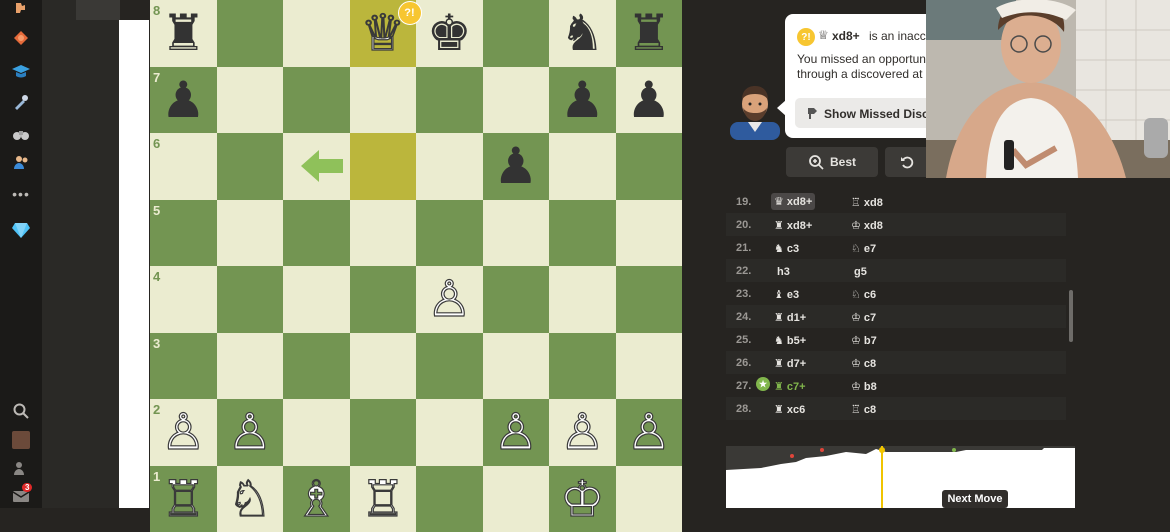  I want to click on white-move: ♜xd8+, so click(793, 225).